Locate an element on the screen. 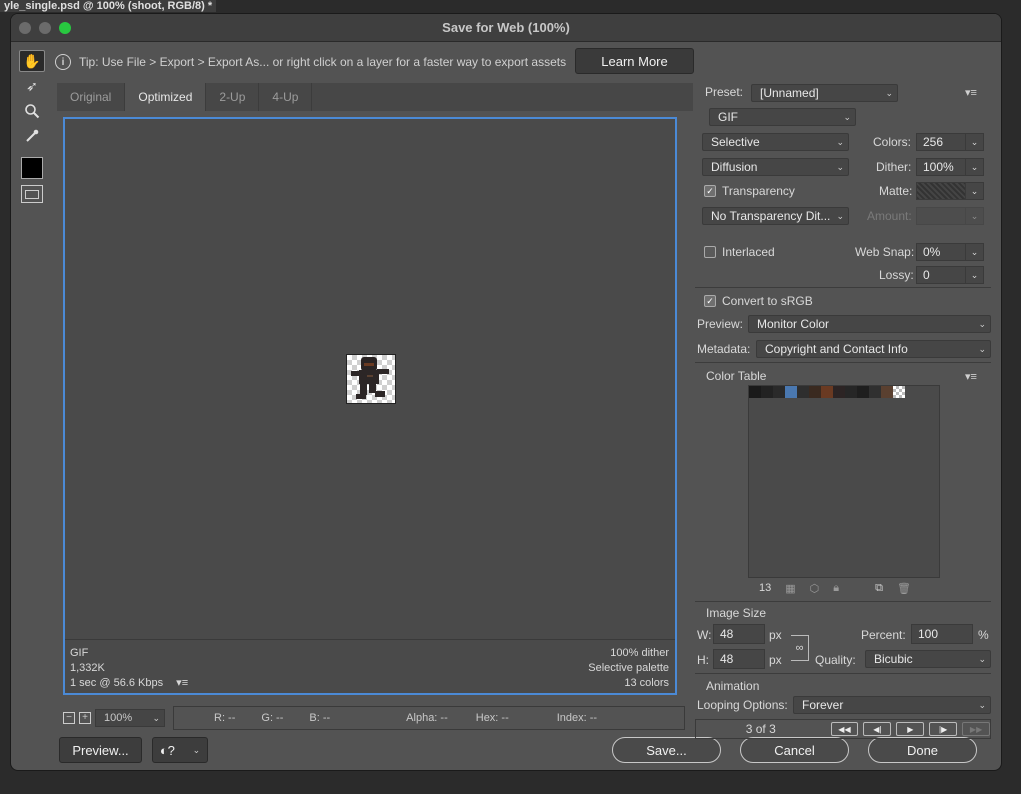  web-shift-icon: ▦ is located at coordinates (790, 588).